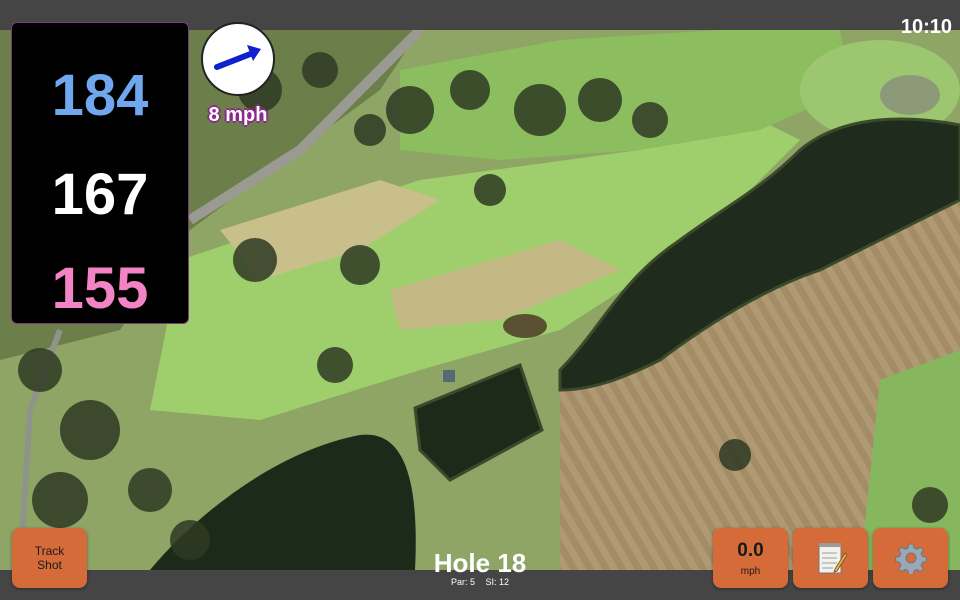  Describe the element at coordinates (480, 582) in the screenshot. I see `hole-info: Par: 5 SI: 12` at that location.